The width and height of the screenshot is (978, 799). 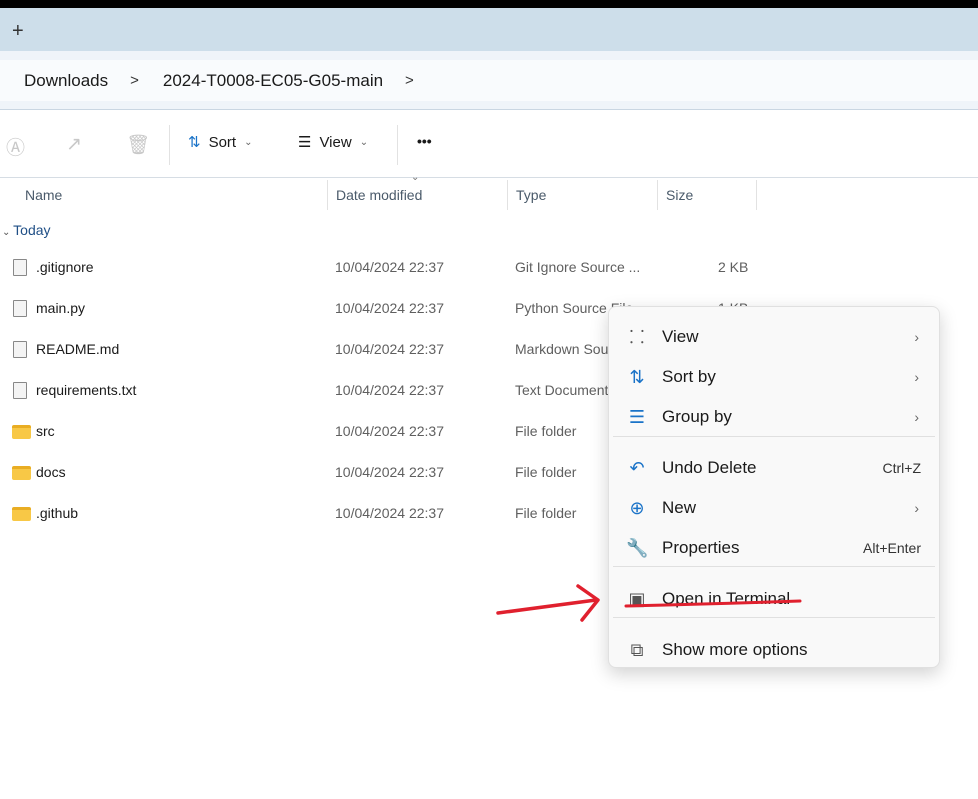 I want to click on annotation-arrow, so click(x=649, y=603).